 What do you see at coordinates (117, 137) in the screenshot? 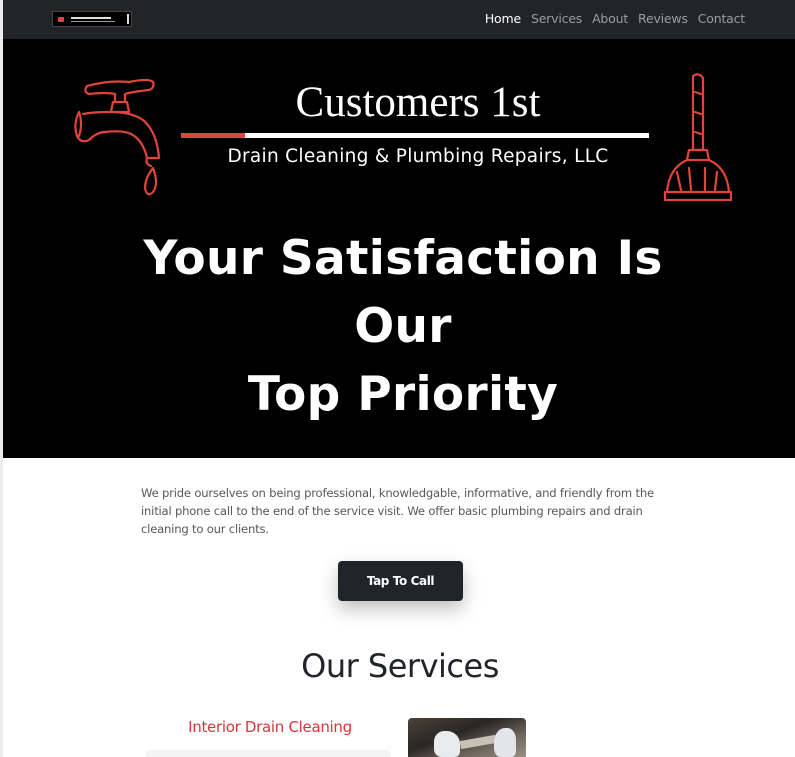
I see `faucet-icon` at bounding box center [117, 137].